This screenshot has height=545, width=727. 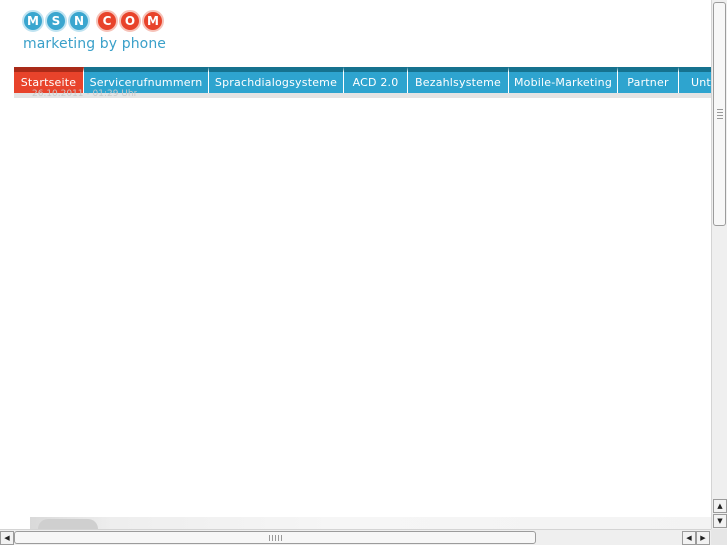 What do you see at coordinates (719, 537) in the screenshot?
I see `scrollbar-corner` at bounding box center [719, 537].